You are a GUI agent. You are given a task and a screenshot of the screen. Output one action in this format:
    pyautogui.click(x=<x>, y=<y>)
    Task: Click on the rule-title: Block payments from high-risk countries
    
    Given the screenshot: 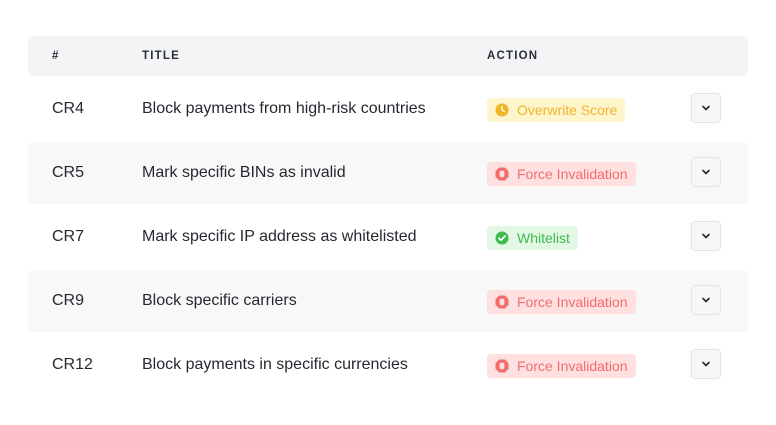 What is the action you would take?
    pyautogui.click(x=284, y=108)
    